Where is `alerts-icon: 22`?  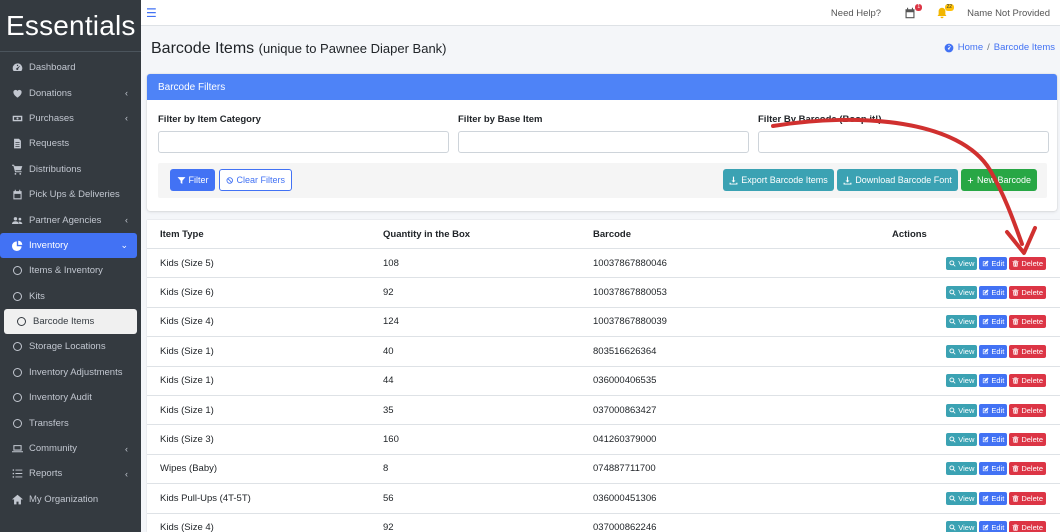 alerts-icon: 22 is located at coordinates (945, 12).